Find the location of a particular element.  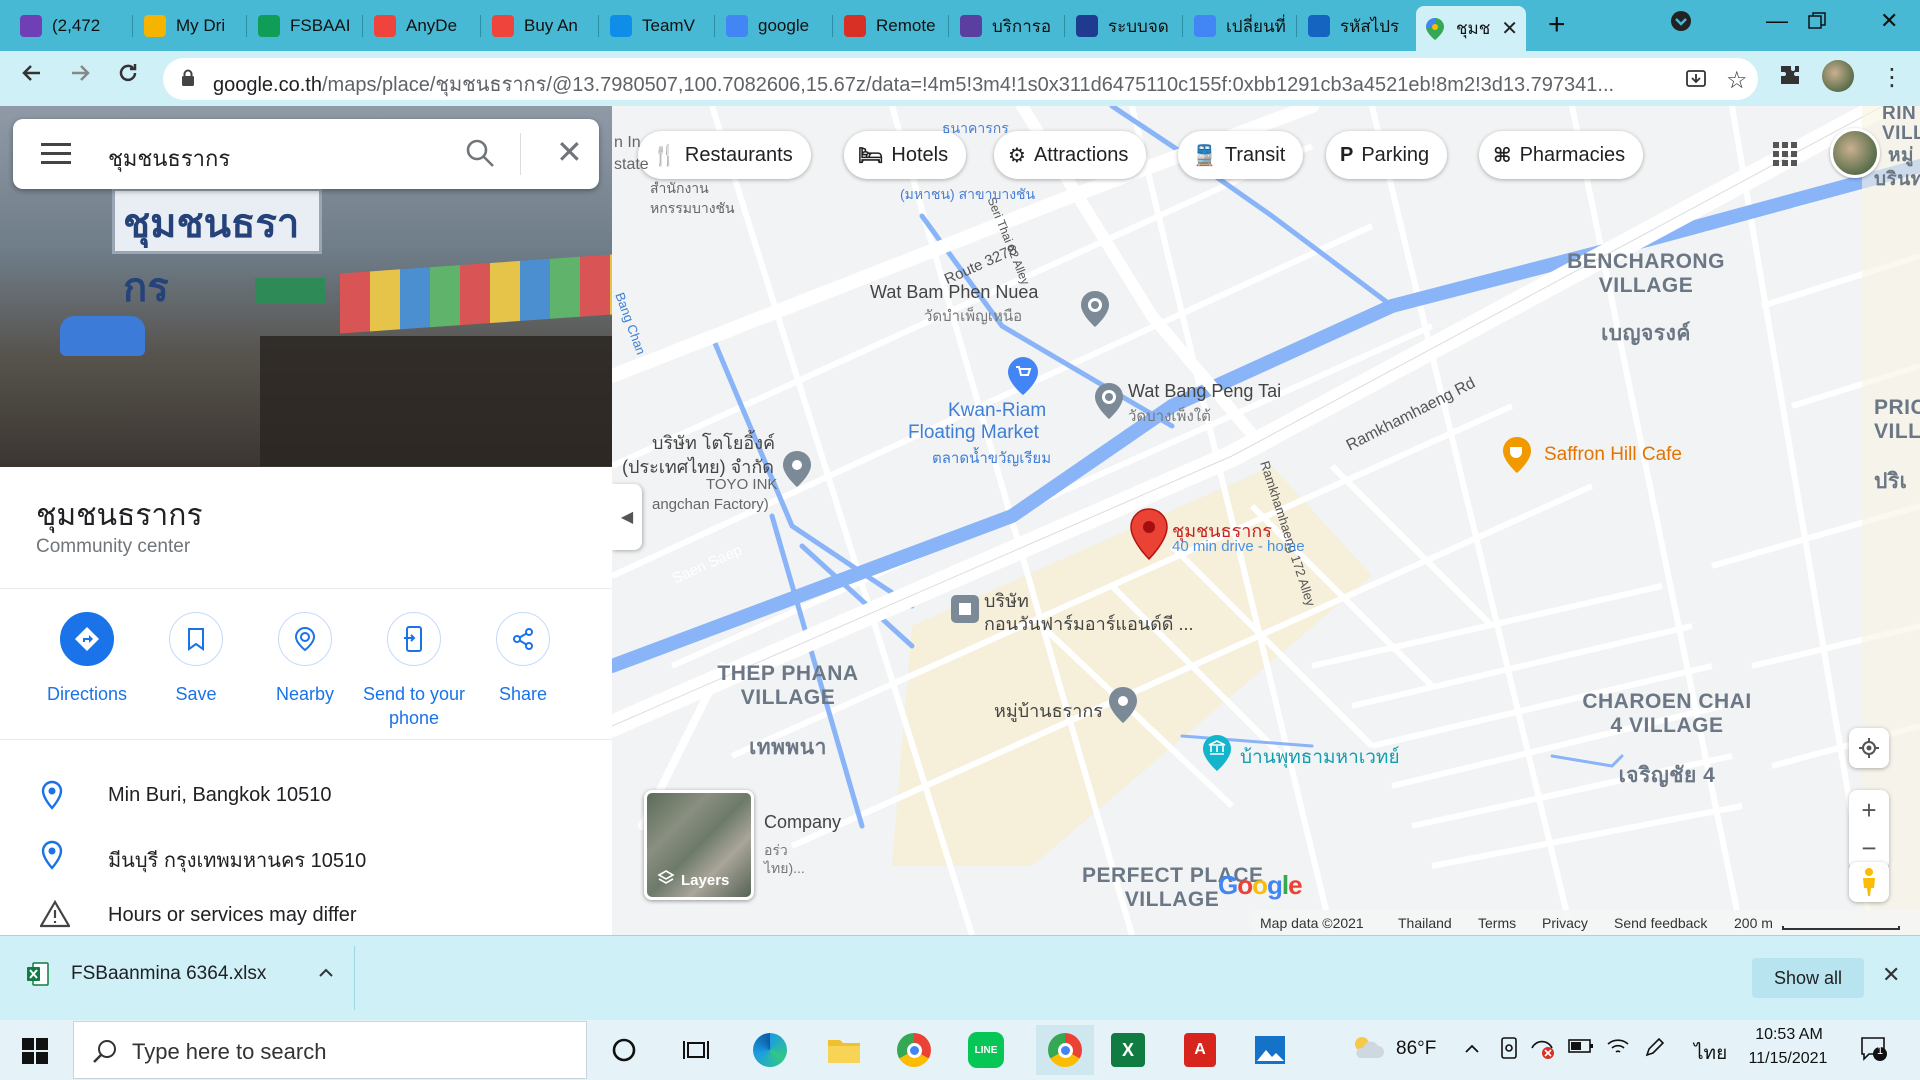

send-feedback-link: Send feedback is located at coordinates (1660, 923).